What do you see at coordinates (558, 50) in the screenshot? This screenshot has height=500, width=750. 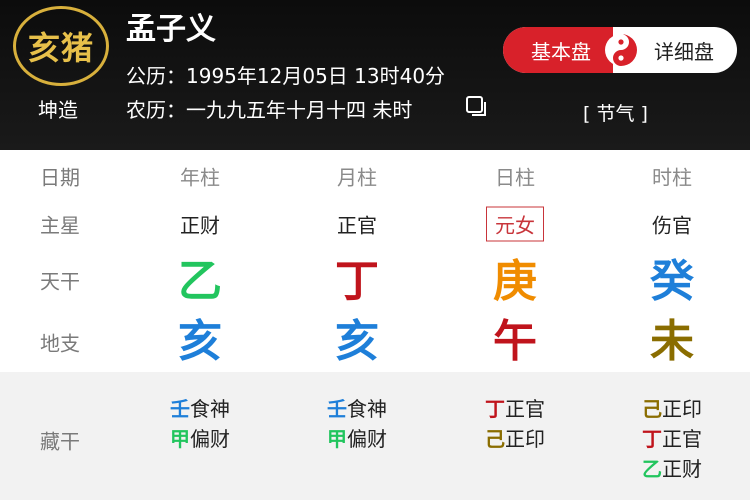 I see `basic-chart-tab: 基本盘` at bounding box center [558, 50].